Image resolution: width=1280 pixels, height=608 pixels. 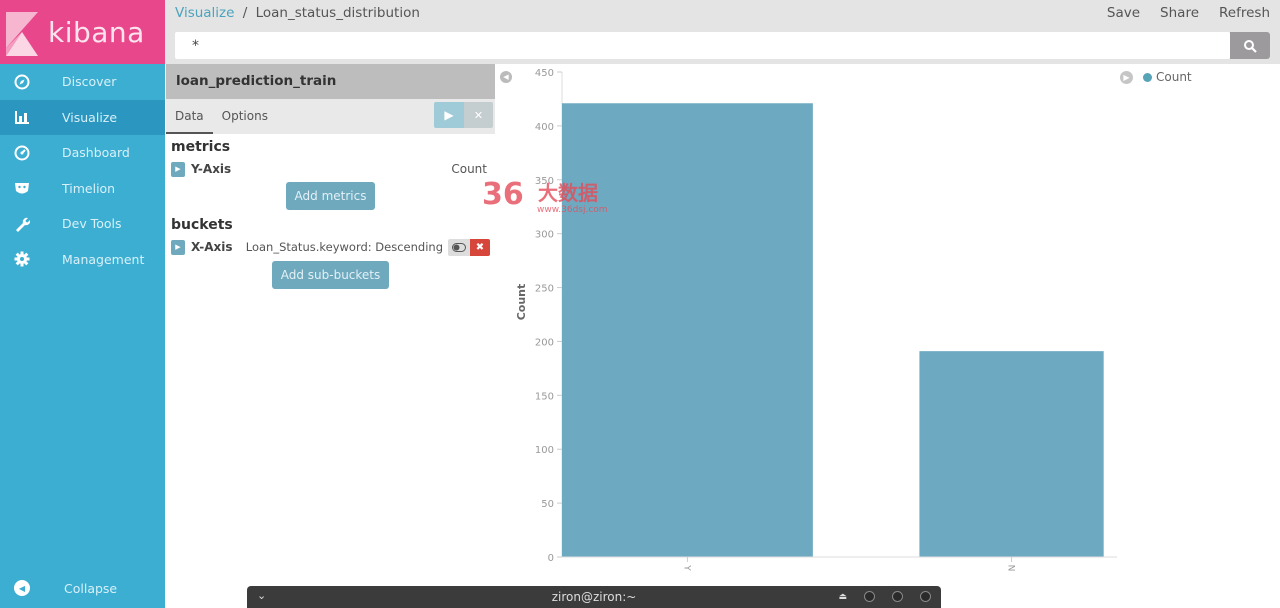 I want to click on bar-Y, so click(x=687, y=330).